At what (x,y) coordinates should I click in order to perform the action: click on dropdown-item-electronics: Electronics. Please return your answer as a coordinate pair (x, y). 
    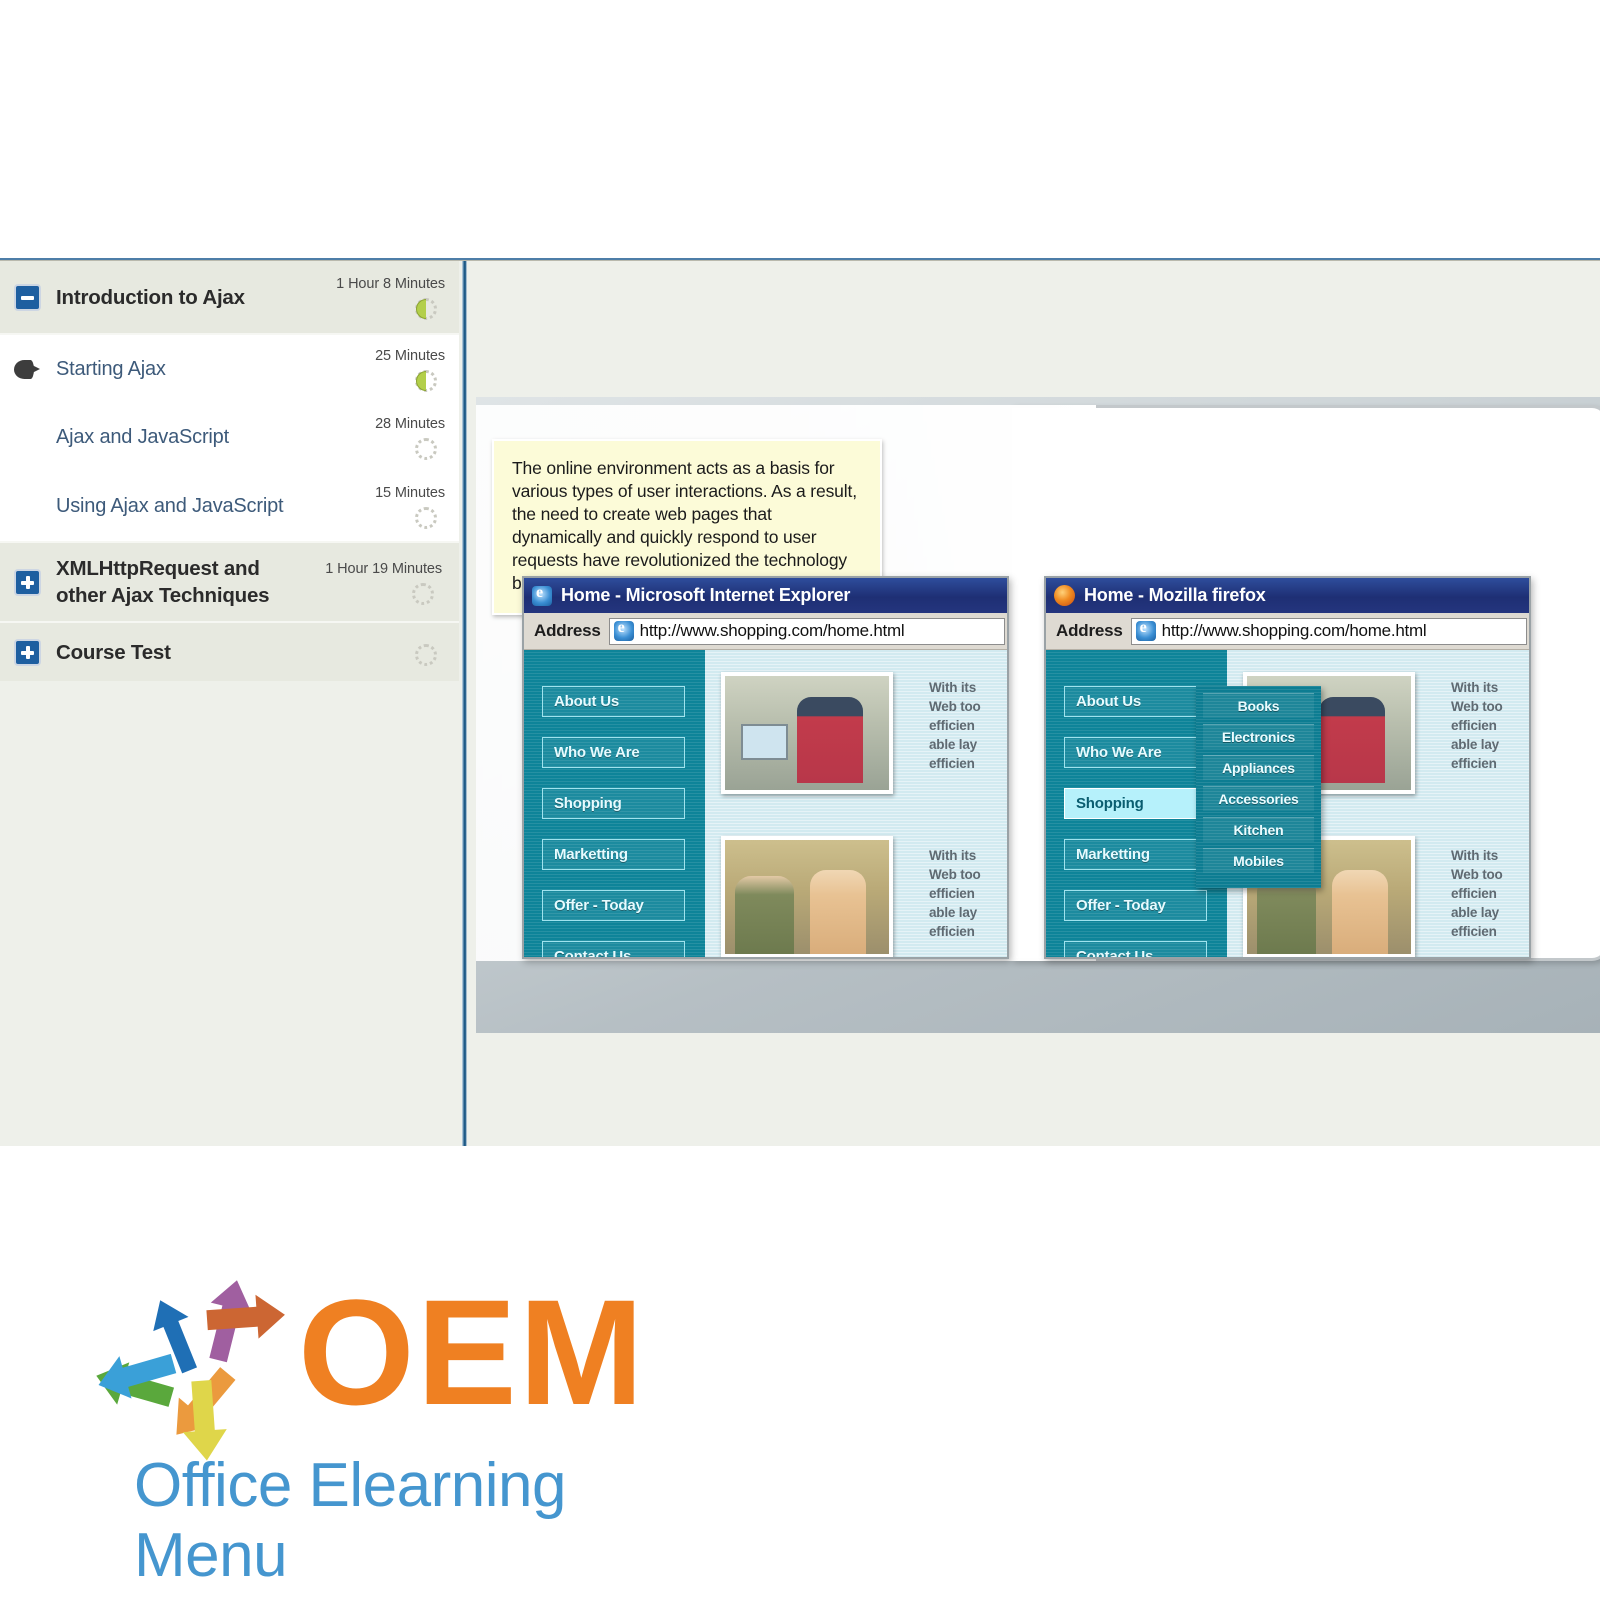
    Looking at the image, I should click on (1258, 736).